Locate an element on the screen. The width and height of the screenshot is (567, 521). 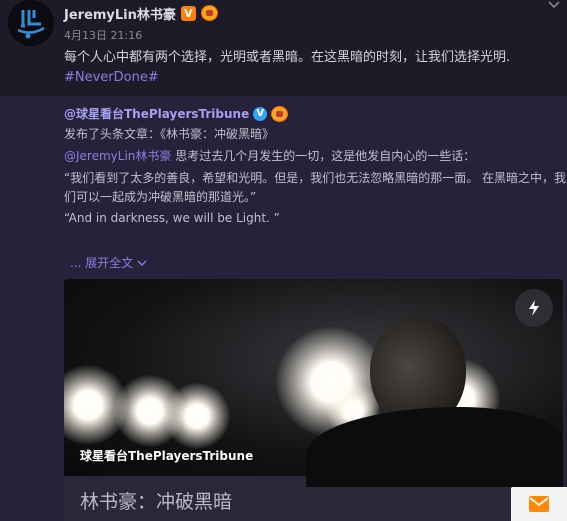
repost-line-5: “And in darkness, we will be Light. ” is located at coordinates (172, 218).